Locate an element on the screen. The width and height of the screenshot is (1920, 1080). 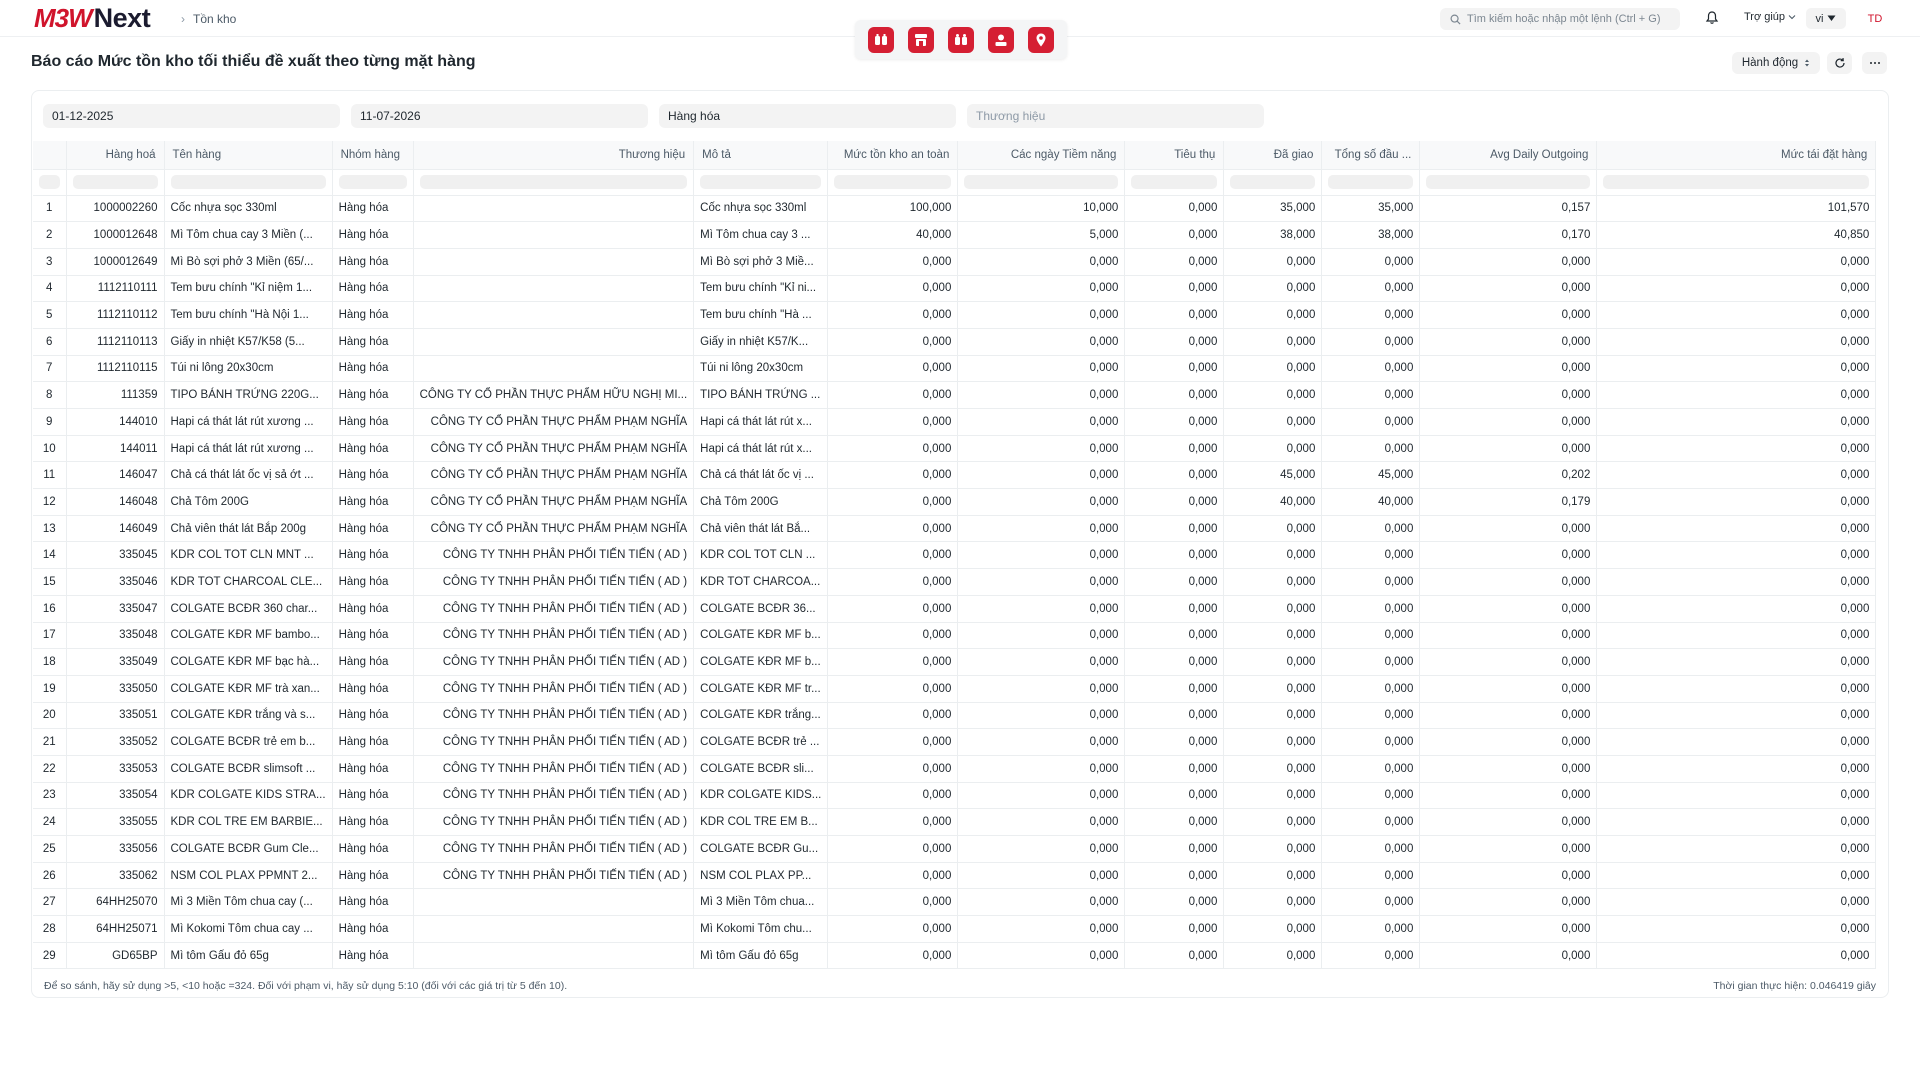
column-header: Hàng hoá is located at coordinates (115, 155).